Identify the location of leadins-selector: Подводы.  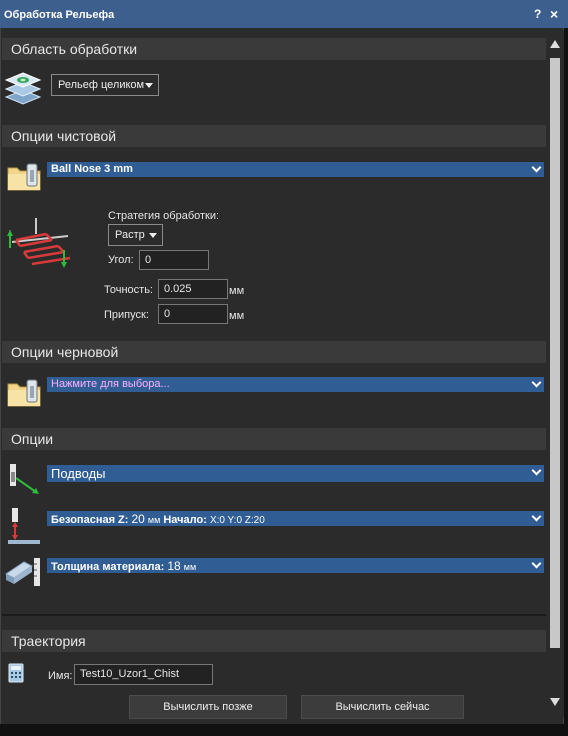
(295, 473).